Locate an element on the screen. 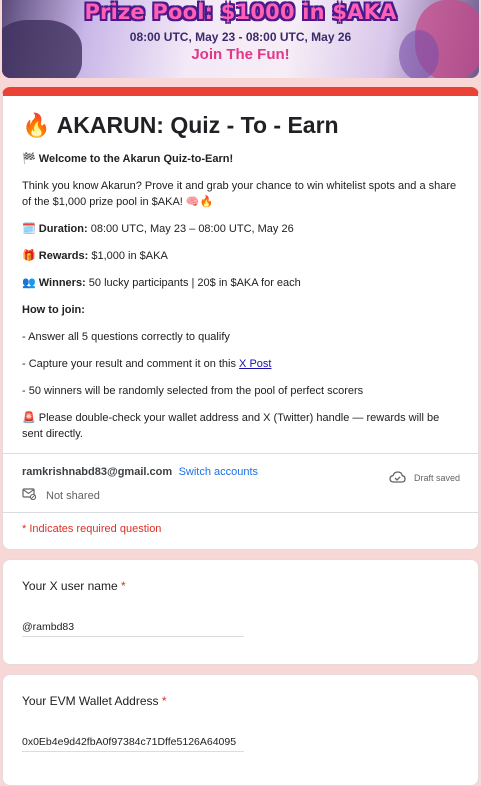 Image resolution: width=481 pixels, height=786 pixels. fire-icon: 🔥 is located at coordinates (36, 125).